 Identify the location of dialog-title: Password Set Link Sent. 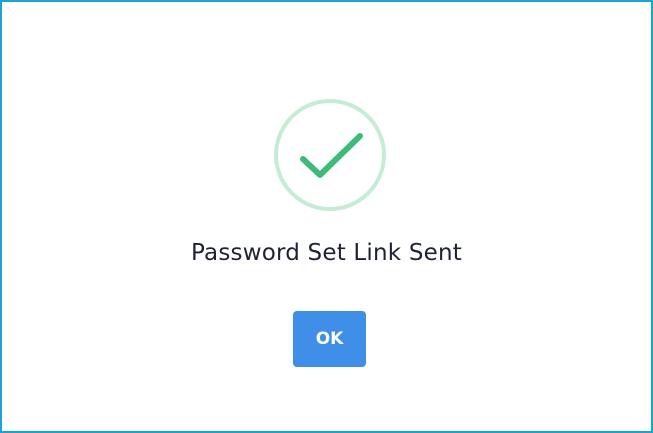
(326, 253).